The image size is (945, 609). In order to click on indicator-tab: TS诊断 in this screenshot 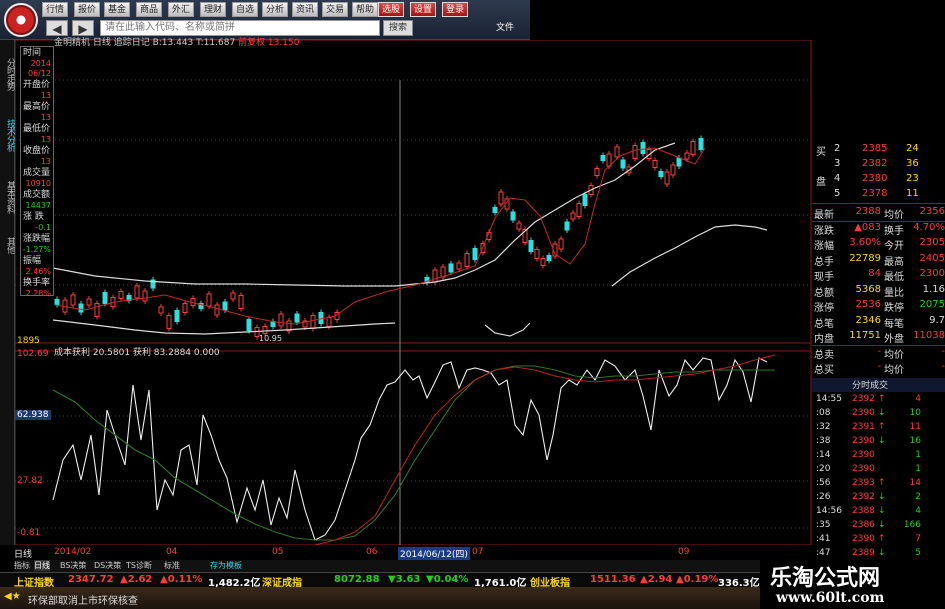, I will do `click(139, 565)`.